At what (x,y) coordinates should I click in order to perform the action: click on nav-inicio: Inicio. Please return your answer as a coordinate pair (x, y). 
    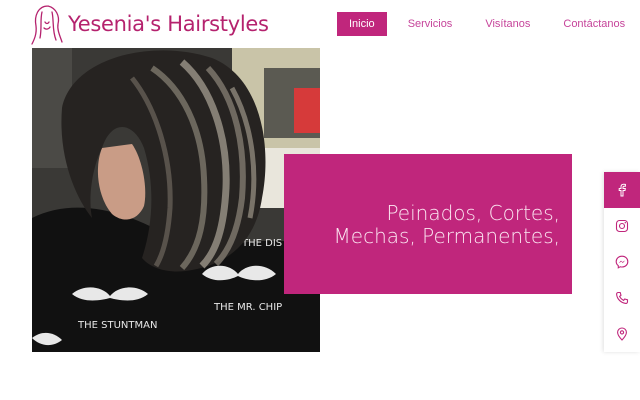
    Looking at the image, I should click on (362, 24).